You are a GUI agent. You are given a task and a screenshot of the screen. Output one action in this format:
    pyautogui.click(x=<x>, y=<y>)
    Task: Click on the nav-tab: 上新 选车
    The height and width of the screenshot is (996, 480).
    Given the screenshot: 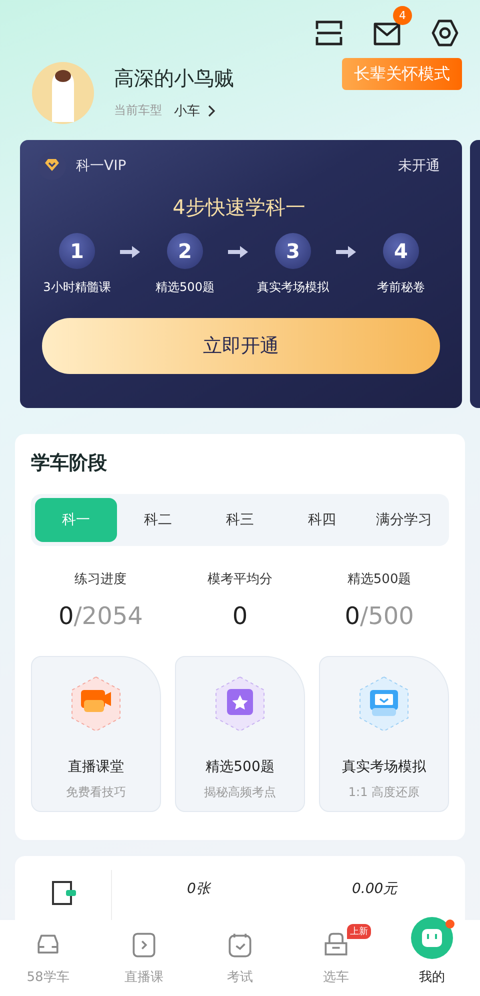 What is the action you would take?
    pyautogui.click(x=336, y=958)
    